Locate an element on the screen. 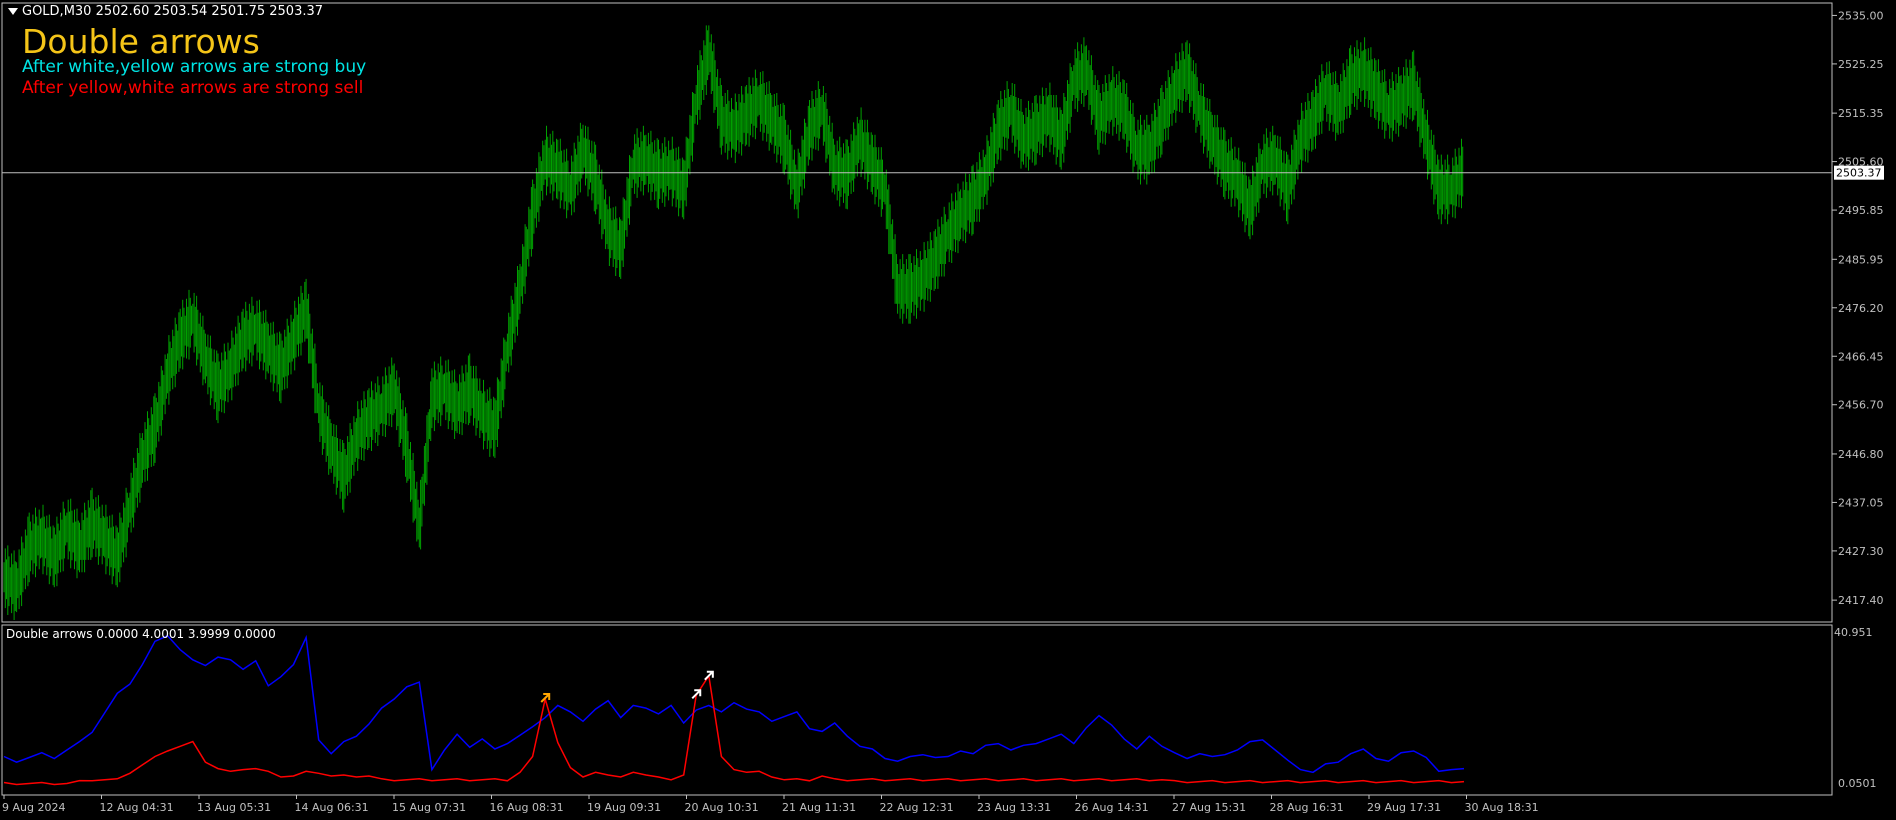  x-tick-label: 29 Aug 17:31 is located at coordinates (1404, 807).